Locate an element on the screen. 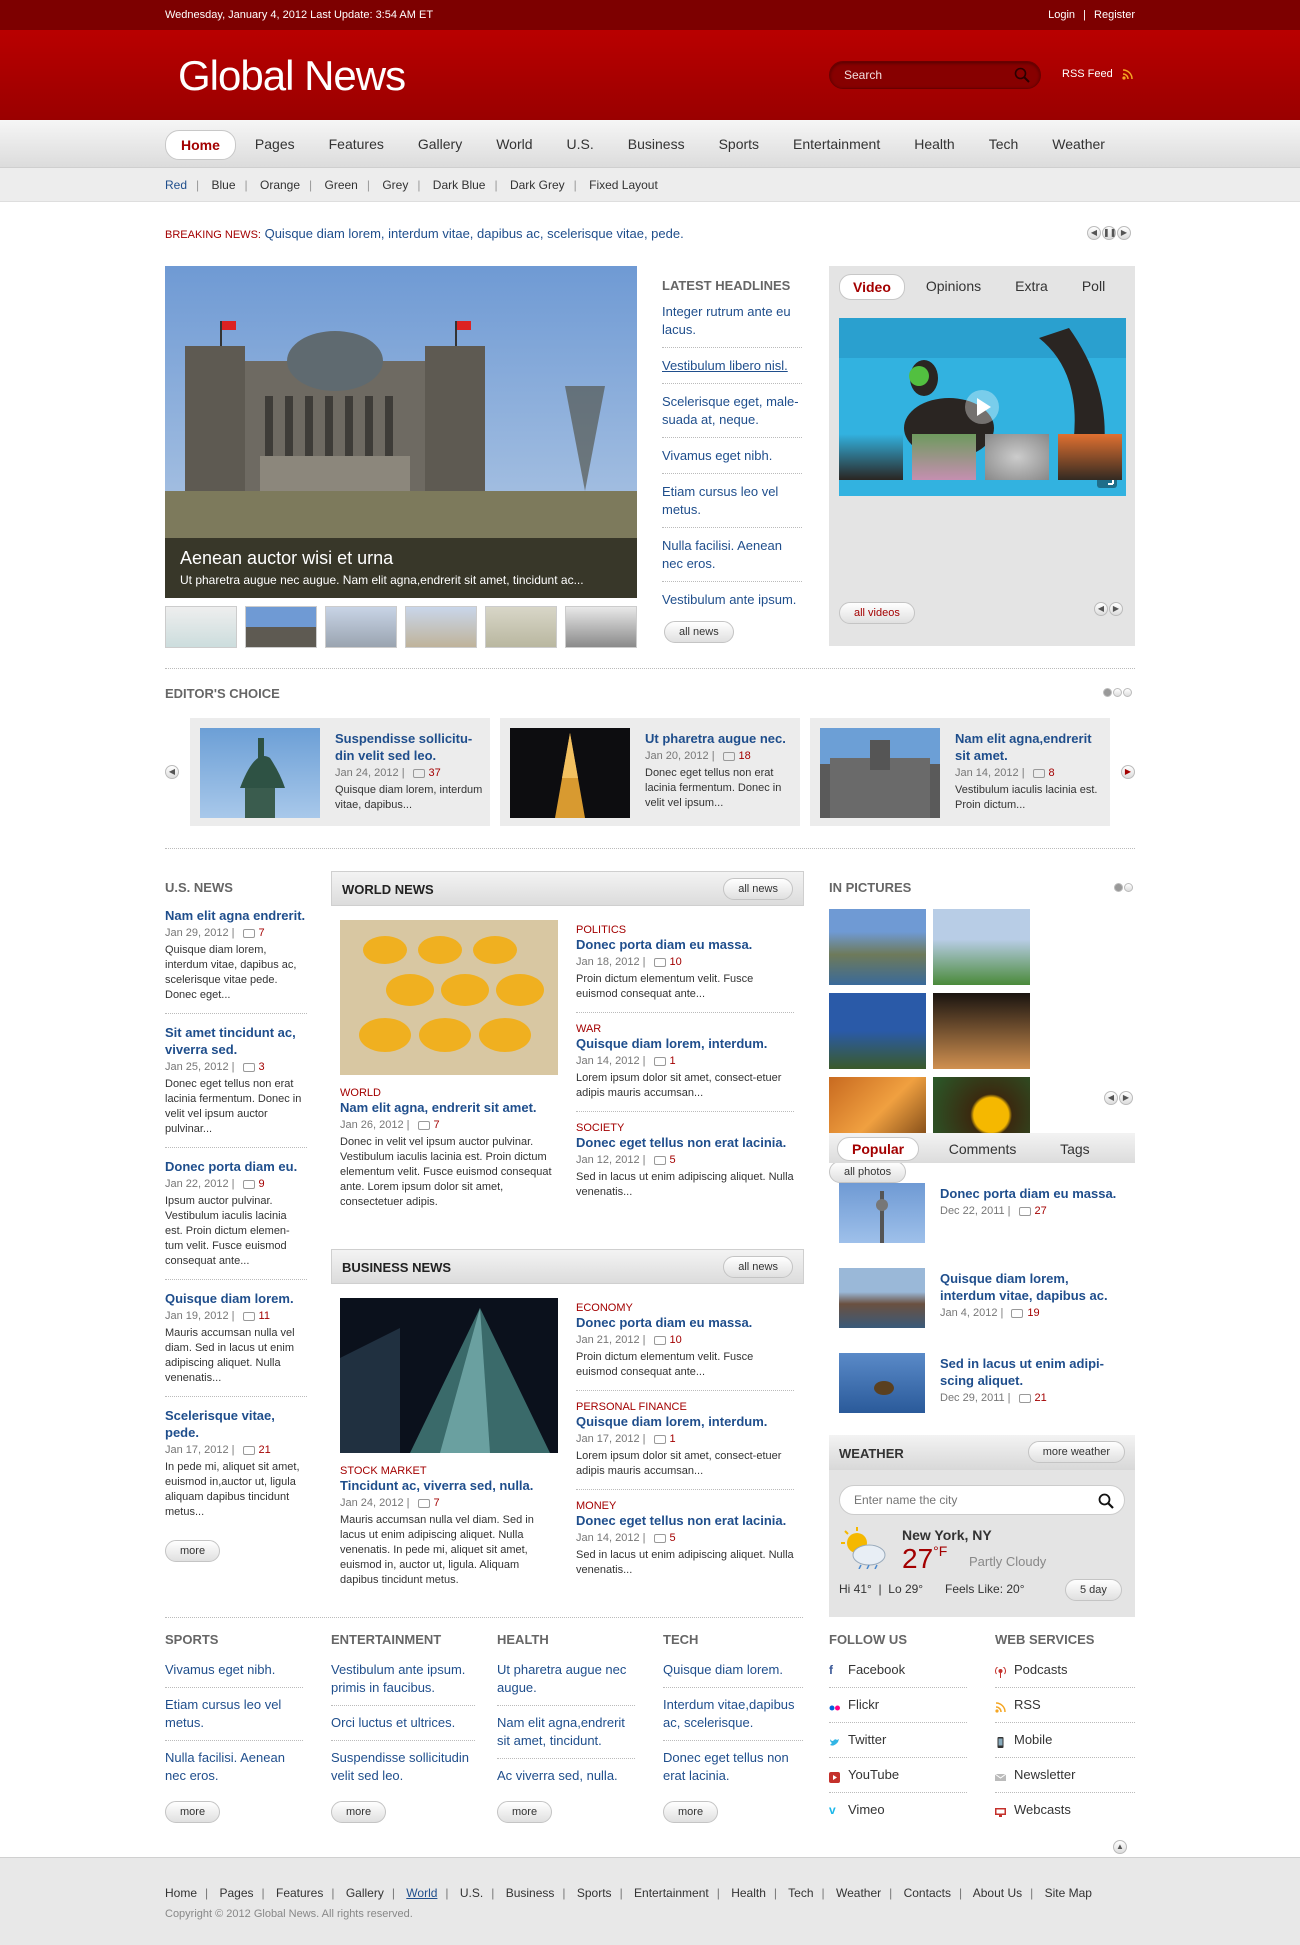 This screenshot has width=1300, height=1945. business-lead-category: STOCK MARKET is located at coordinates (449, 1471).